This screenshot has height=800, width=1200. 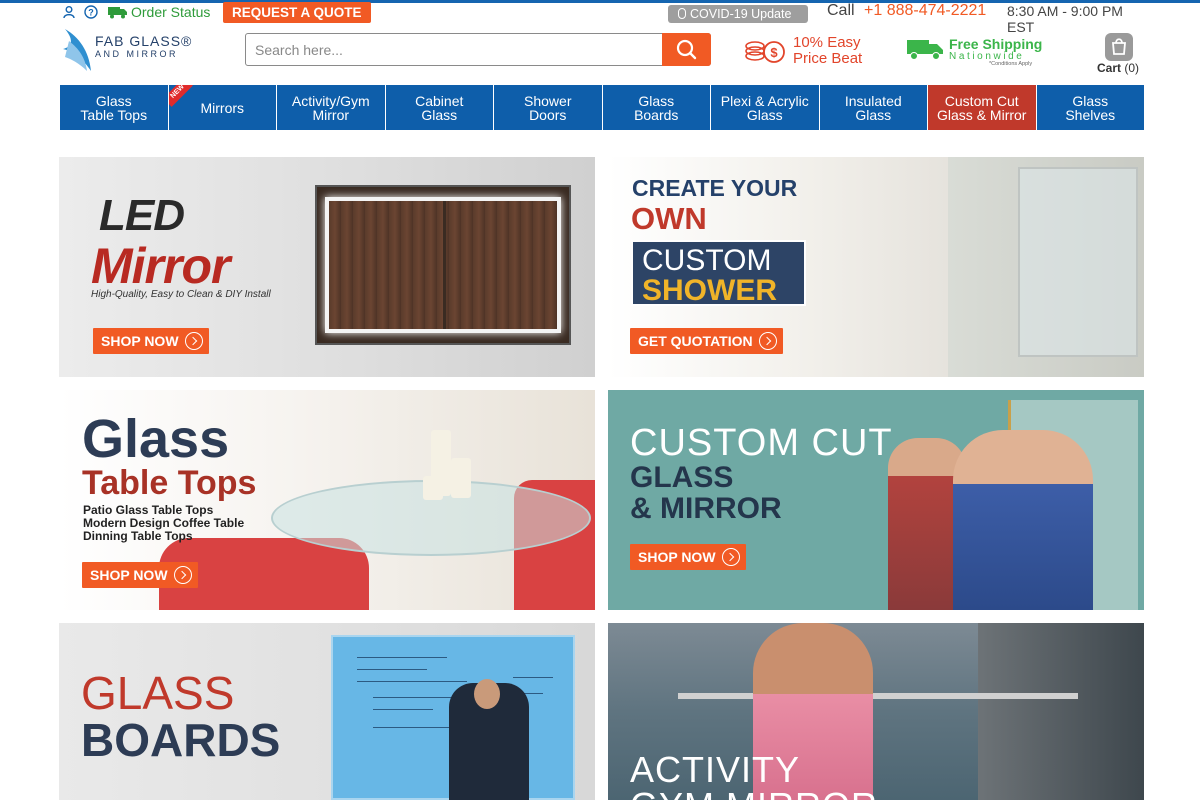 What do you see at coordinates (77, 50) in the screenshot?
I see `logo-wing-icon` at bounding box center [77, 50].